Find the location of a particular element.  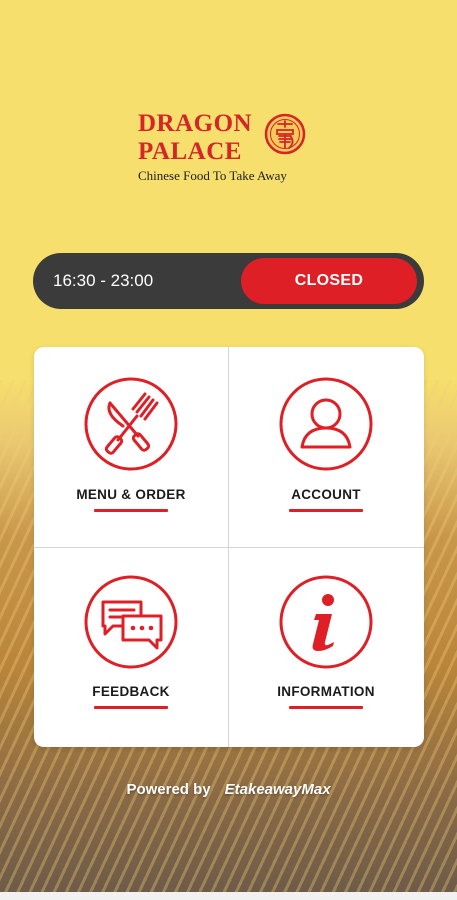

powered-by-footer: Powered by EtakeawayMax is located at coordinates (228, 789).